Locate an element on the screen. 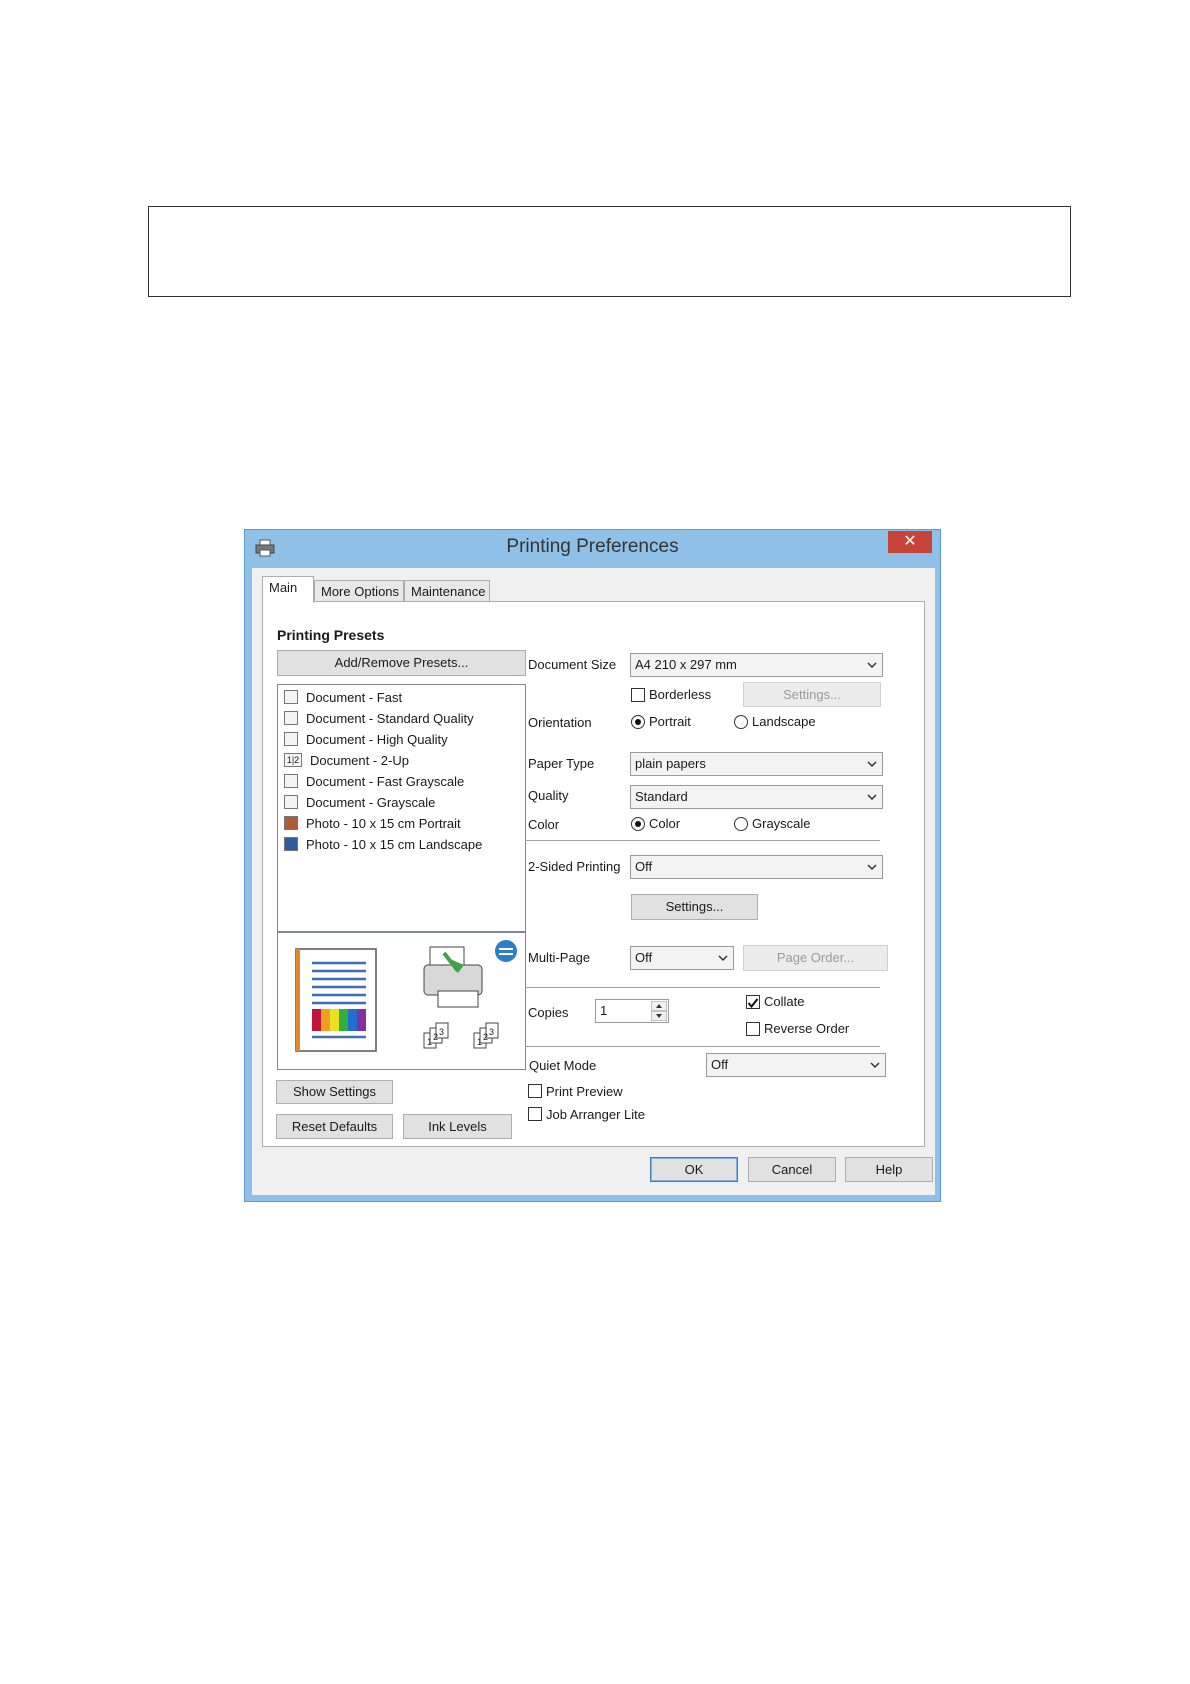 The height and width of the screenshot is (1684, 1190). ink-levels-button: Ink Levels is located at coordinates (457, 1126).